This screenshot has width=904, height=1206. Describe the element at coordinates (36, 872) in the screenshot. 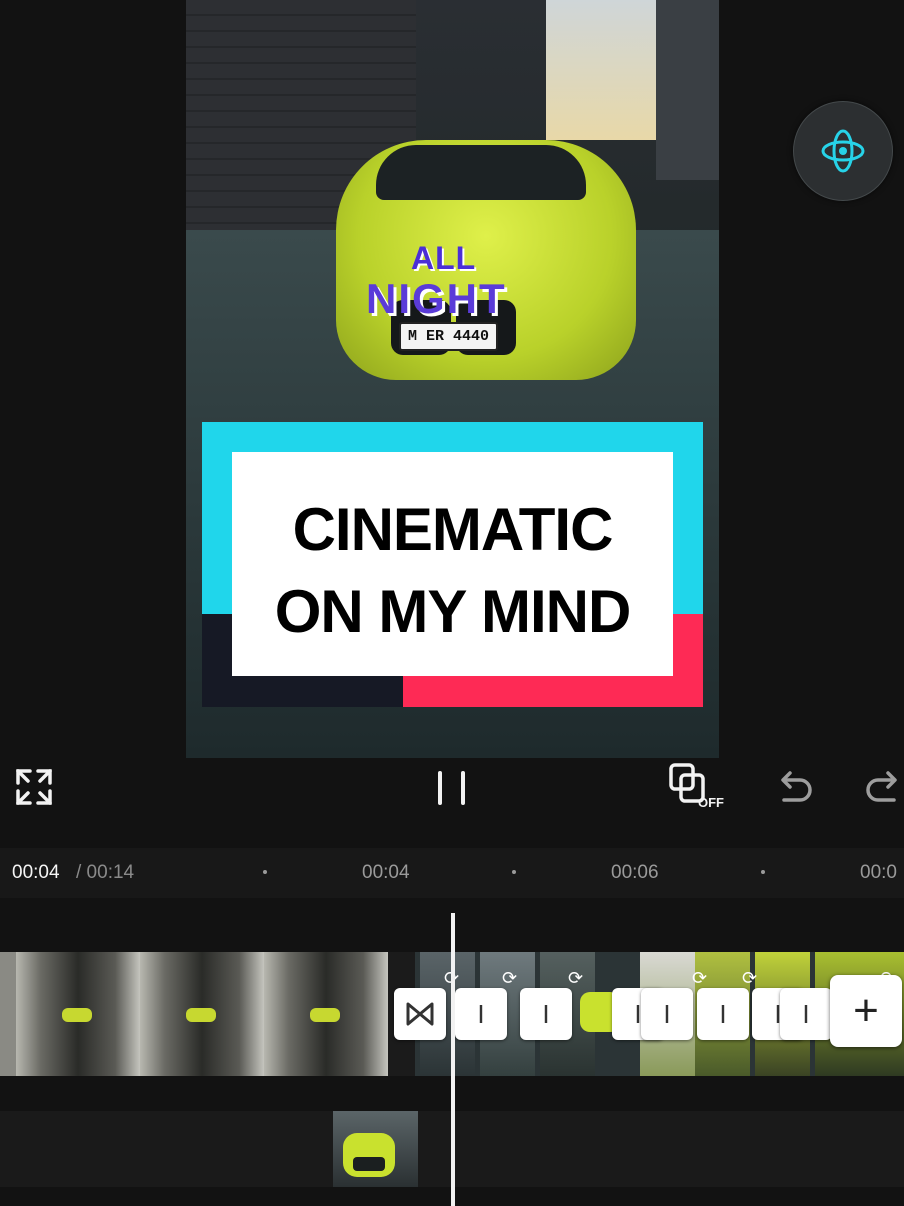

I see `current-time: 00:04` at that location.